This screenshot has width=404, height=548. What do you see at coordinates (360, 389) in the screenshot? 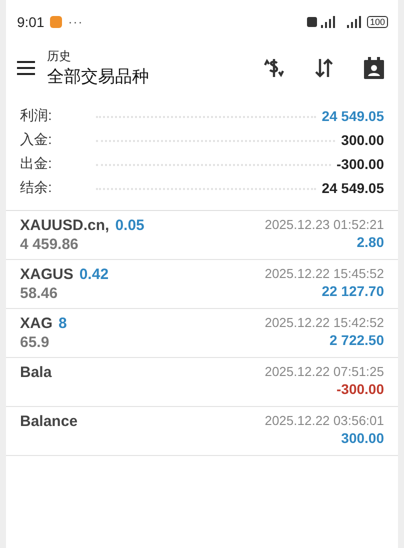
I see `deal-amount: -300.00` at bounding box center [360, 389].